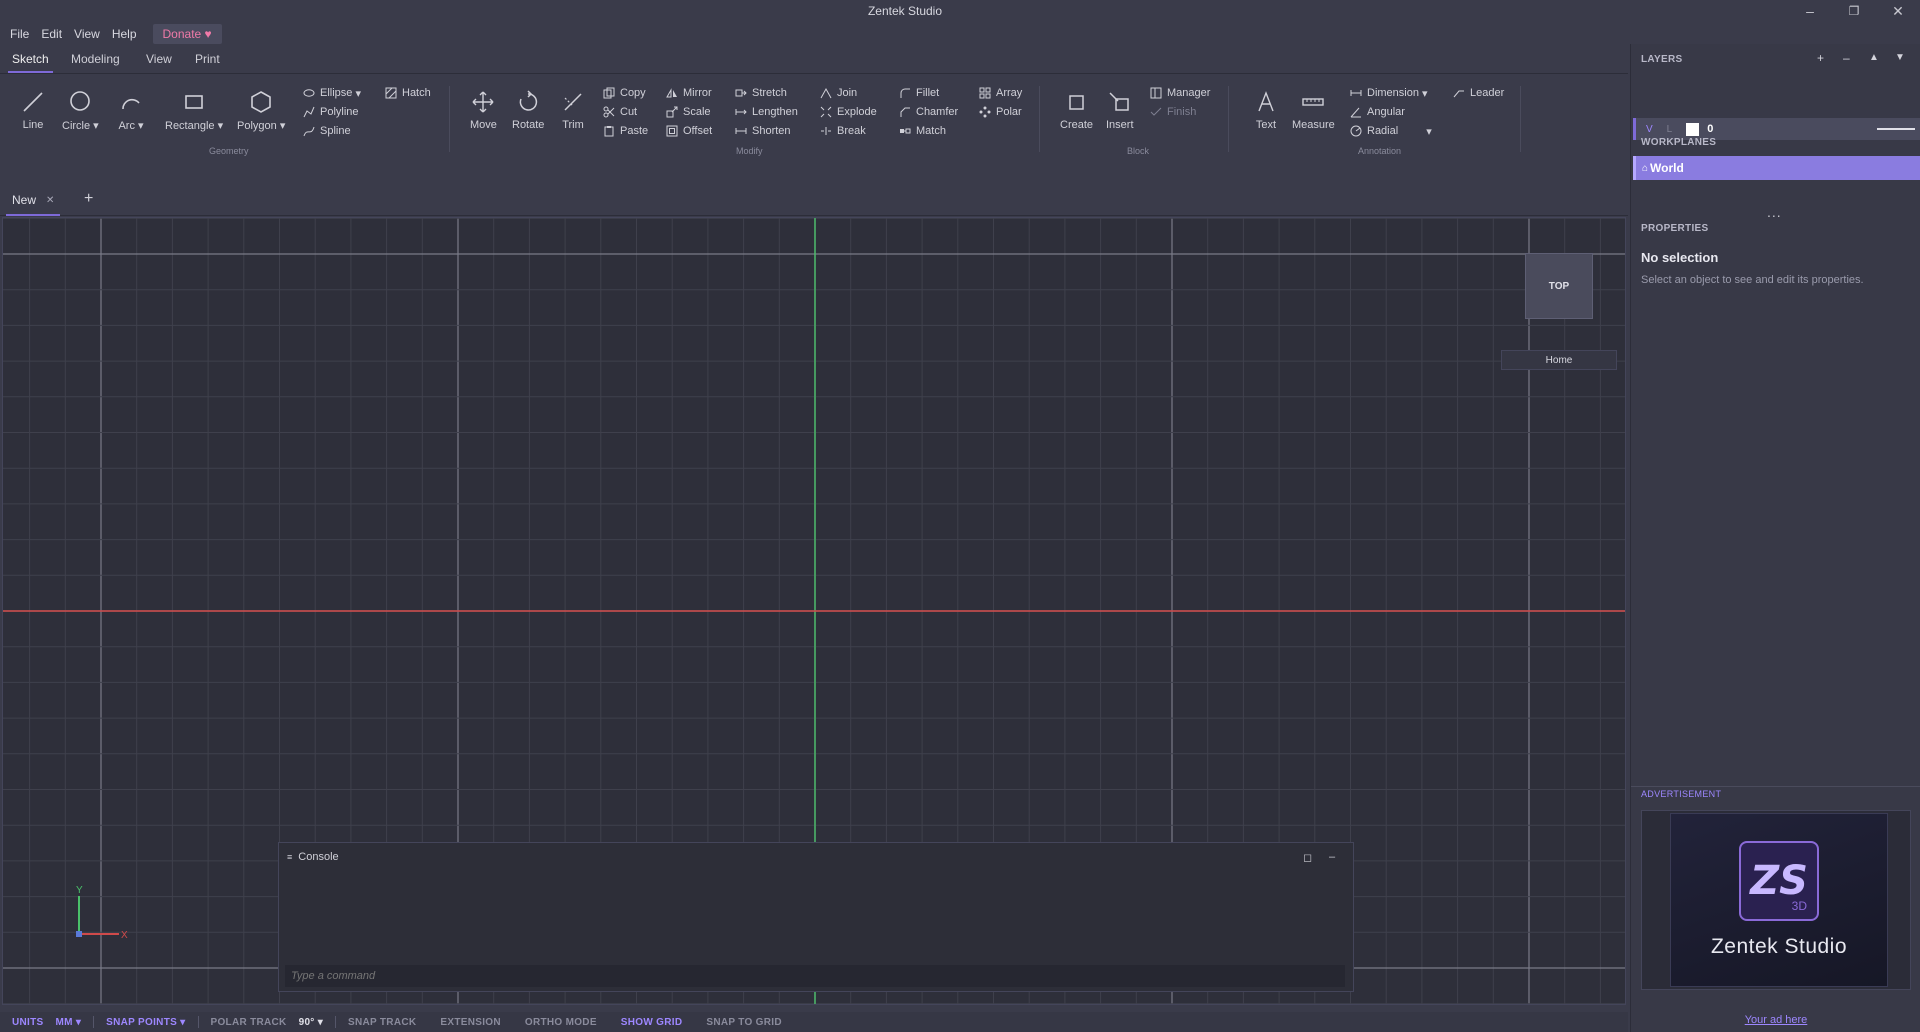 The height and width of the screenshot is (1032, 1920). What do you see at coordinates (1896, 129) in the screenshot?
I see `layer-linetype` at bounding box center [1896, 129].